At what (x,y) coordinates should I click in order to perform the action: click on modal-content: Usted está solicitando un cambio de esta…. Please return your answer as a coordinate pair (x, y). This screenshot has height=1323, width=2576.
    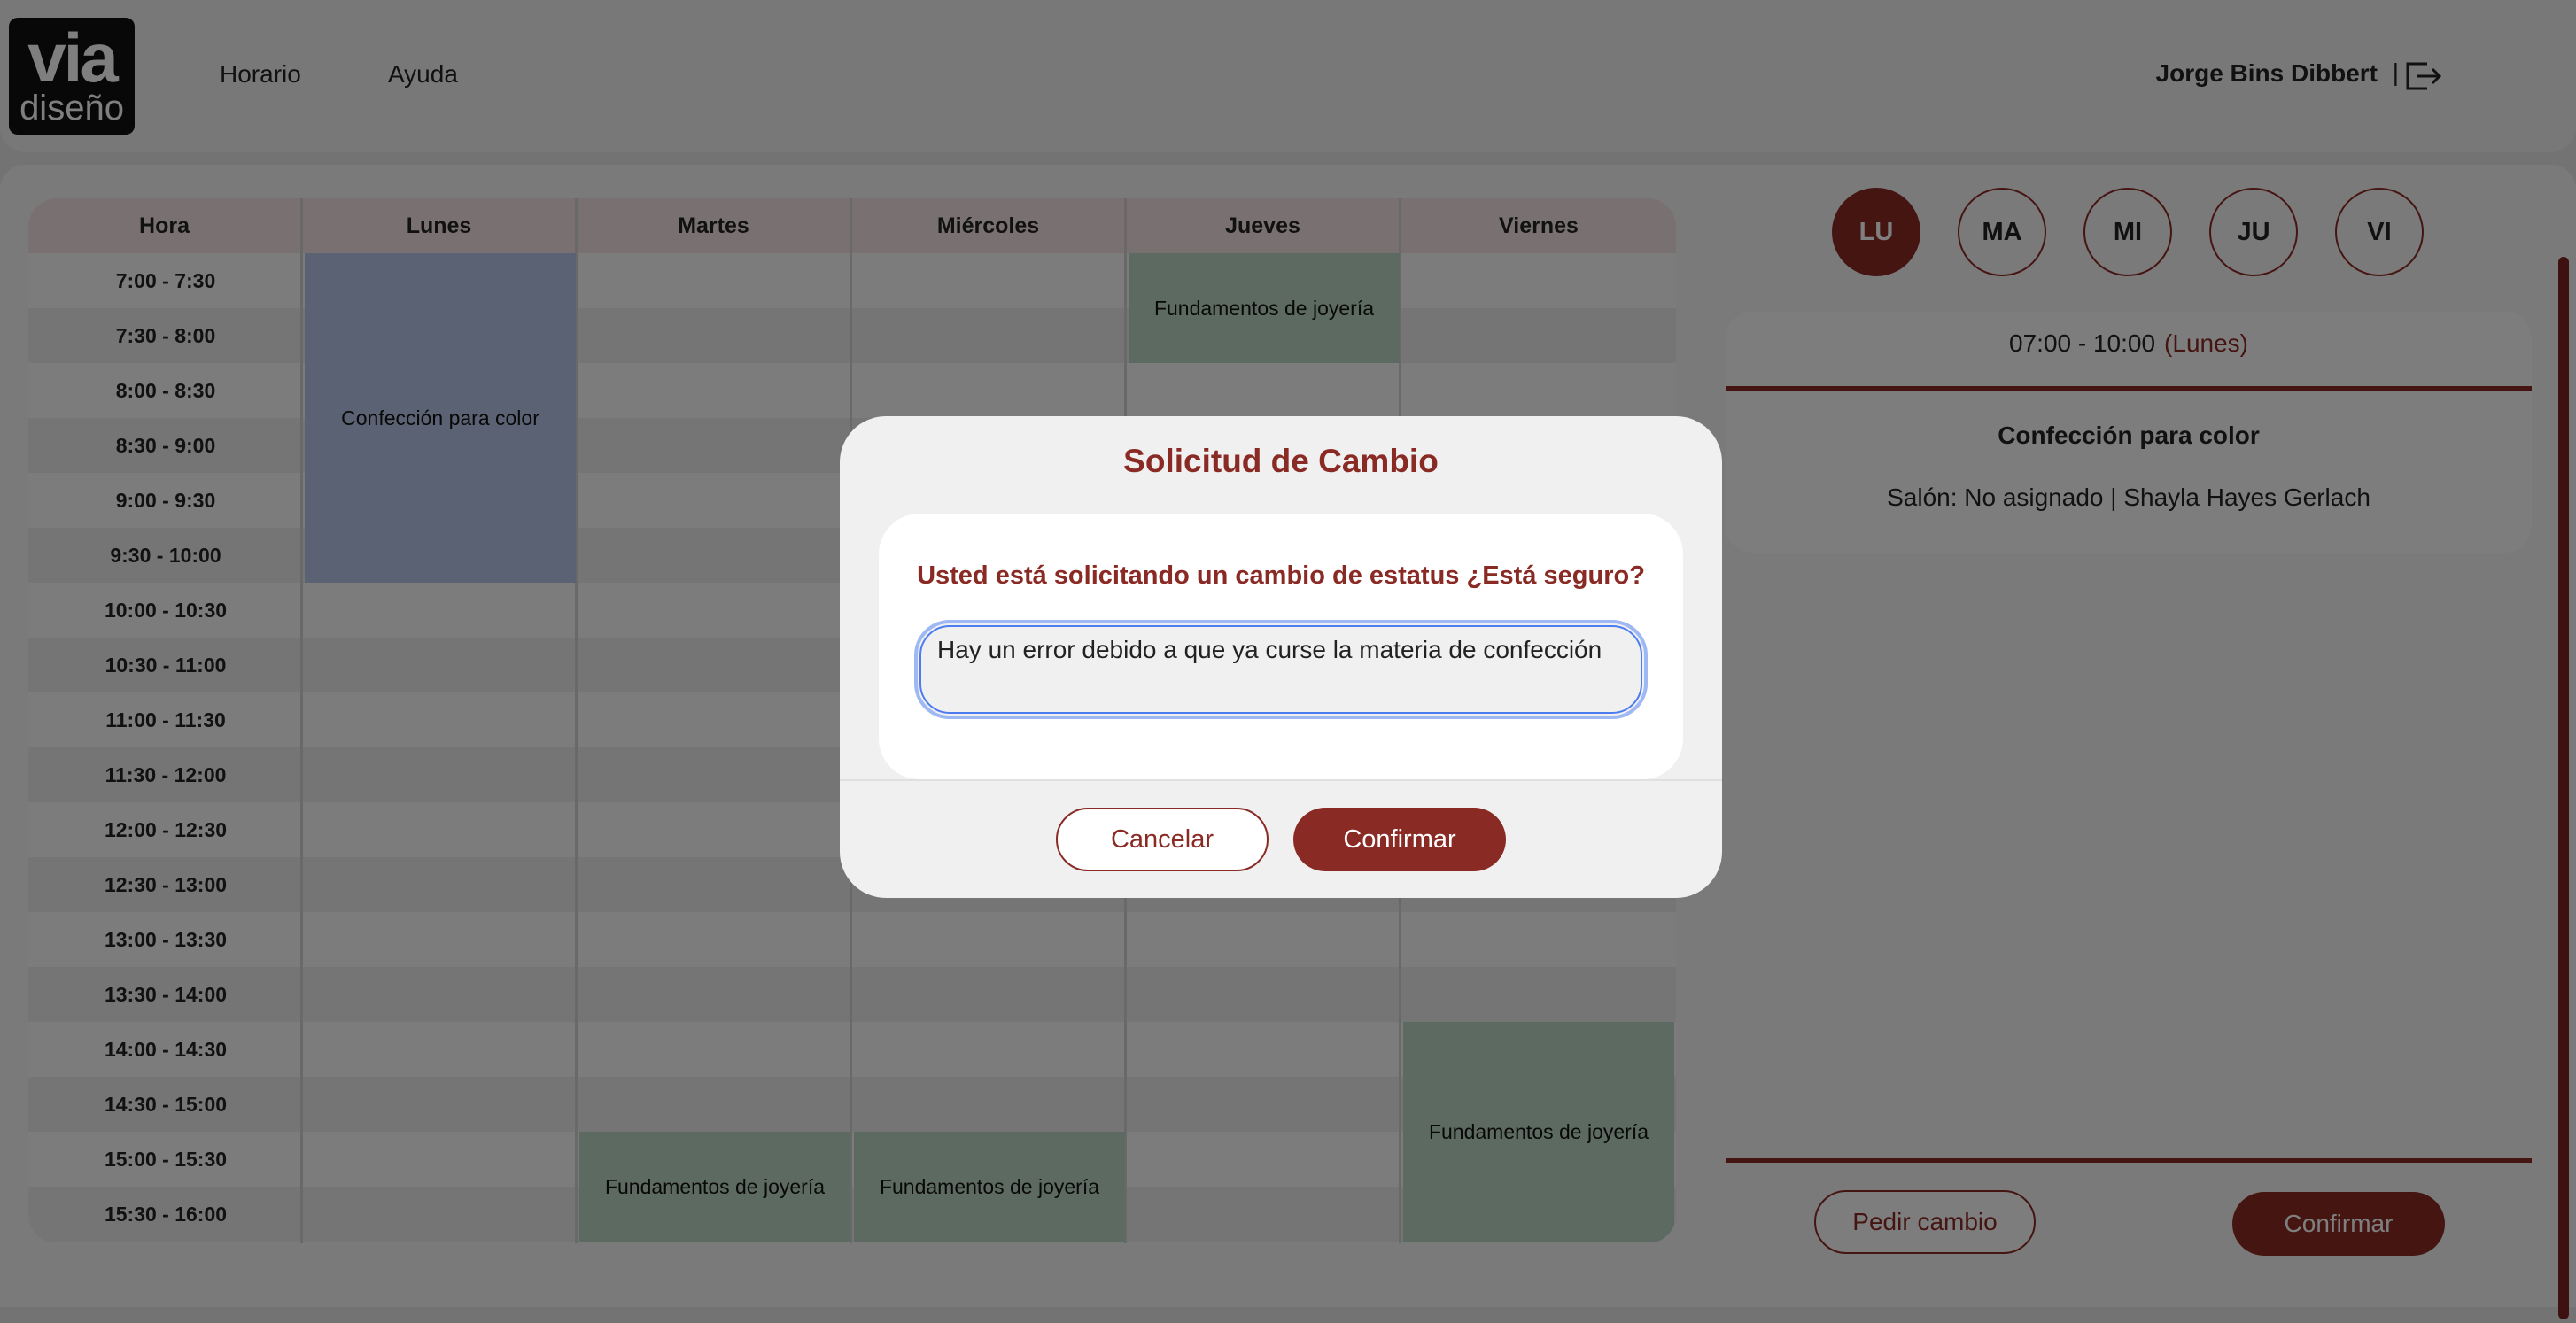
    Looking at the image, I should click on (1281, 646).